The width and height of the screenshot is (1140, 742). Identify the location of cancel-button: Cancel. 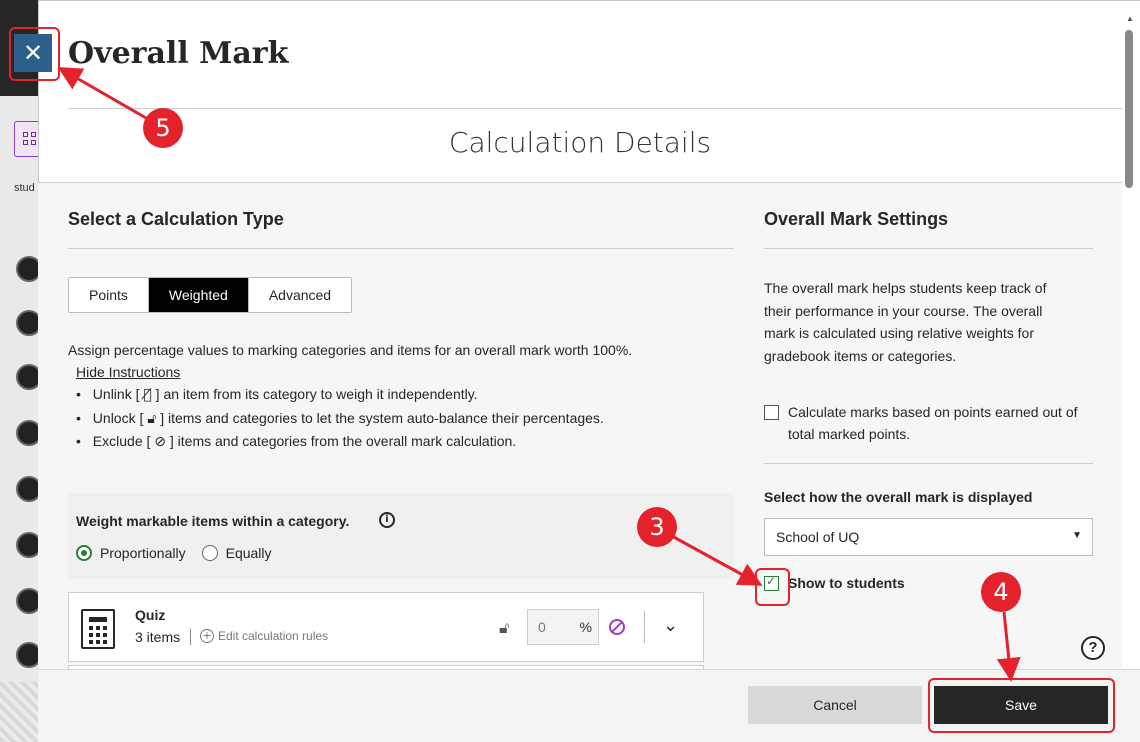
(835, 705).